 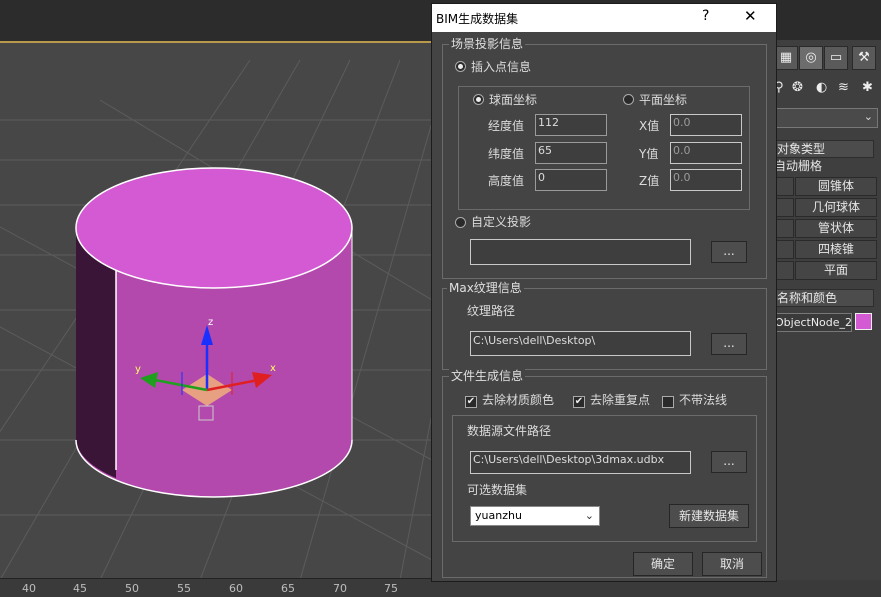 I want to click on display-tab-icon: ▭, so click(x=836, y=58).